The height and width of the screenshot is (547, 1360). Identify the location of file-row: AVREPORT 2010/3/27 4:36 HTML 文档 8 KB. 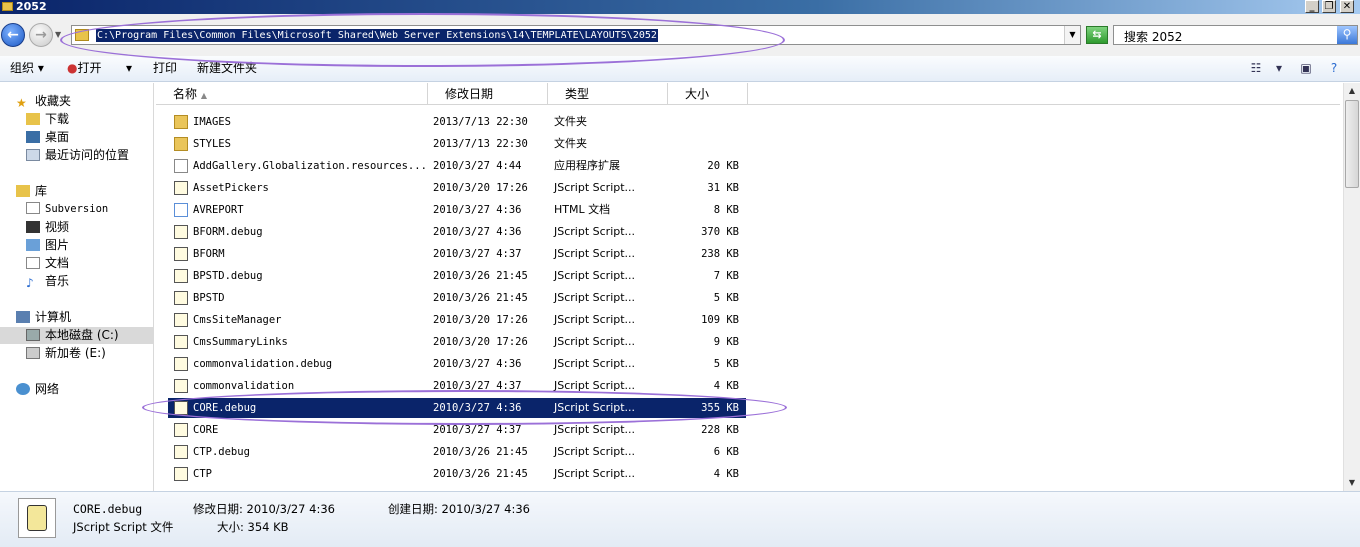
(457, 210).